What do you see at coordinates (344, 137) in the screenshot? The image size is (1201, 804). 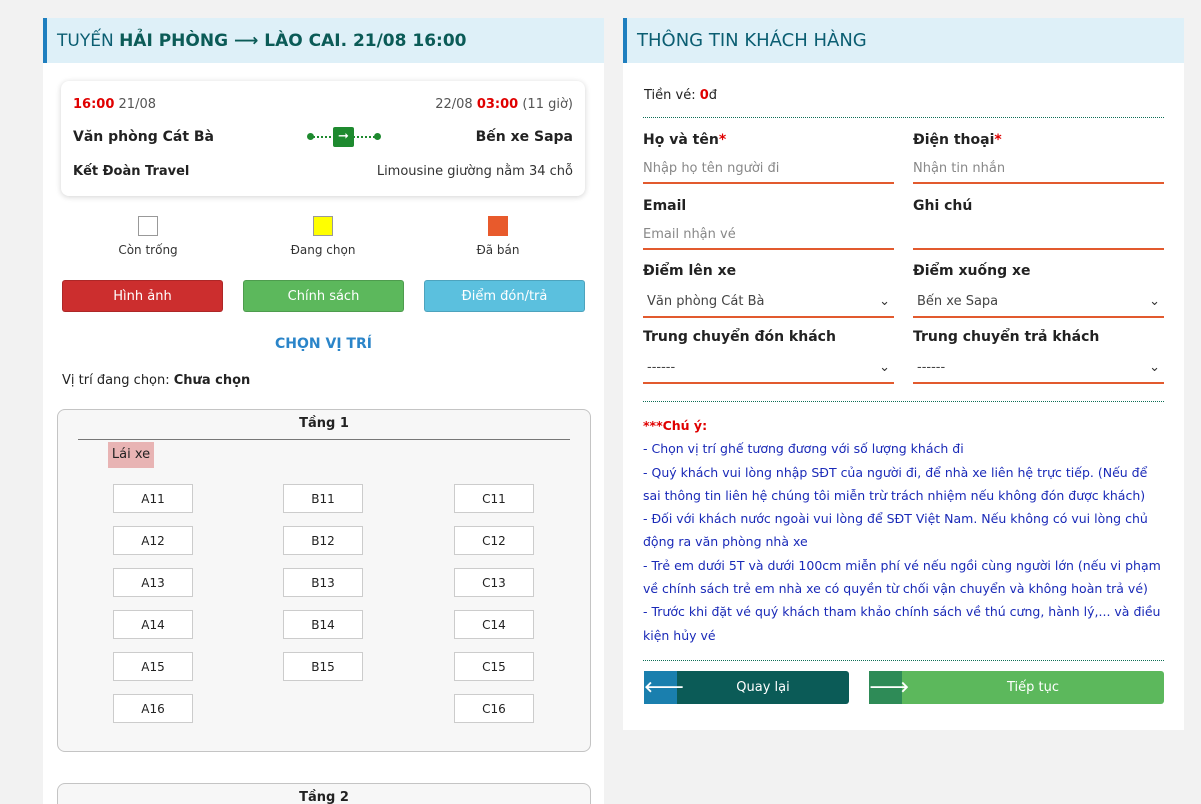 I see `route-arrow-icon: ➞` at bounding box center [344, 137].